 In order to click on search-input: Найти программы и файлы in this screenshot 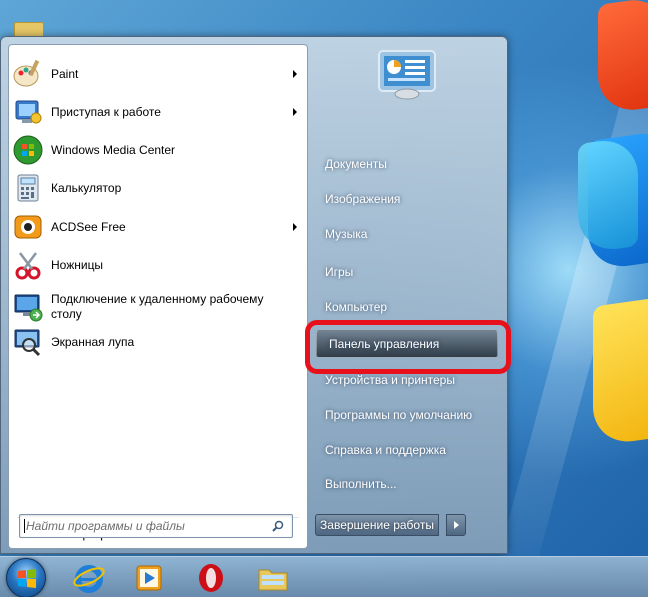, I will do `click(156, 526)`.